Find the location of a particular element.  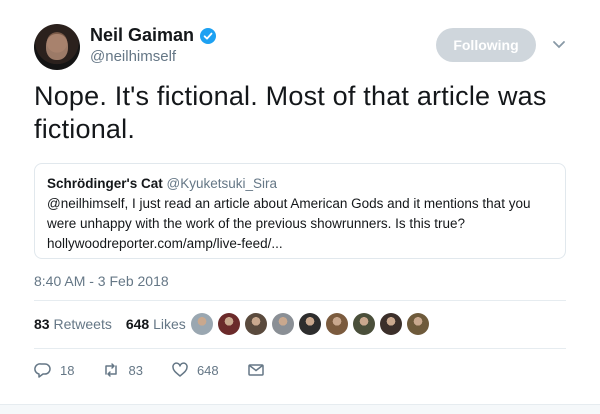

tweet-timestamp: 8:40 AM - 3 Feb 2018 is located at coordinates (101, 281).